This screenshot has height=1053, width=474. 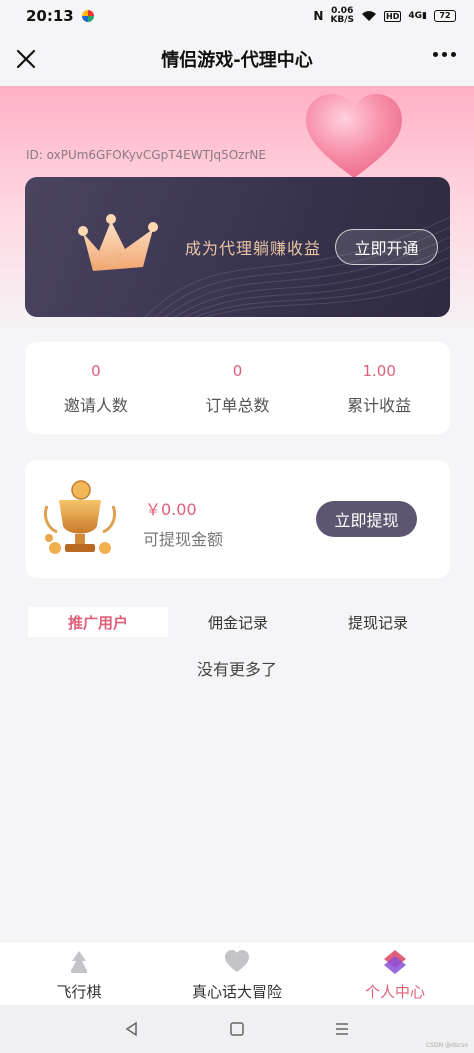 I want to click on layers-icon, so click(x=395, y=962).